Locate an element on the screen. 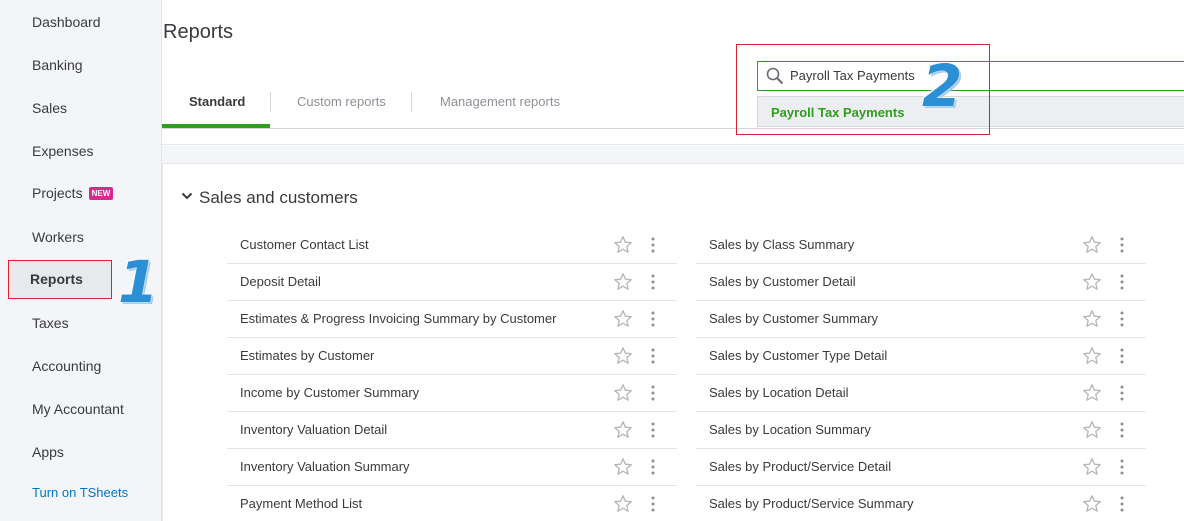  sidebar-item-reports: Reports is located at coordinates (56, 279).